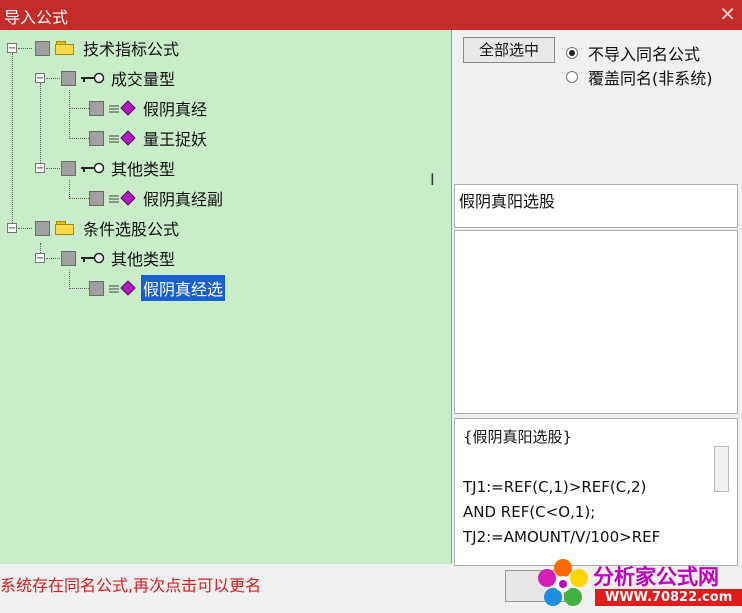 This screenshot has width=742, height=613. I want to click on tree-formula-item: 量王捉妖, so click(149, 138).